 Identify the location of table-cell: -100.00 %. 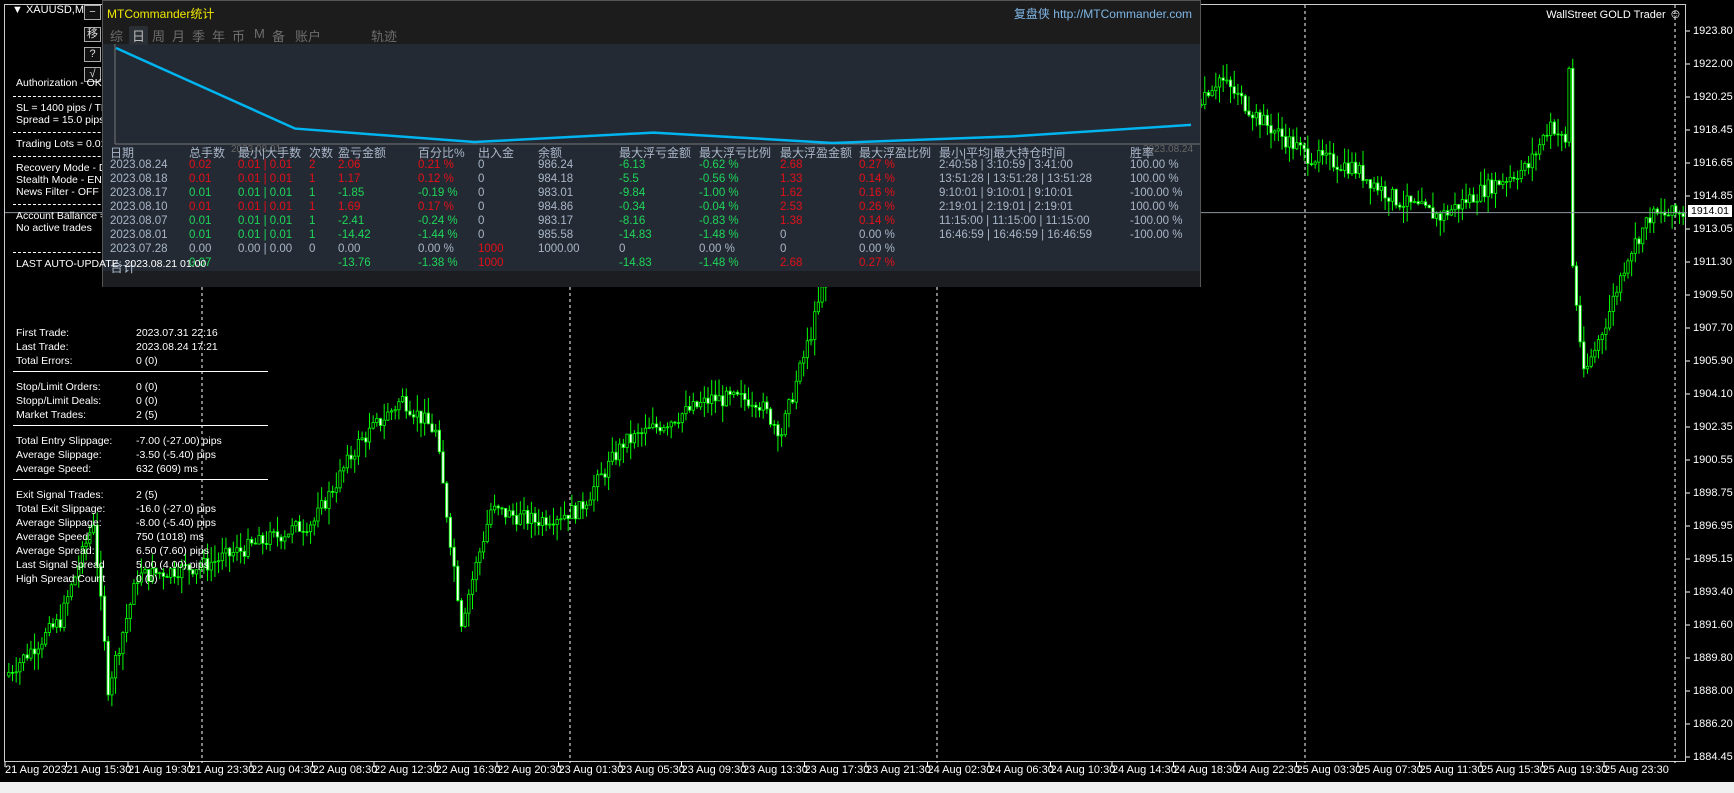
(1156, 235).